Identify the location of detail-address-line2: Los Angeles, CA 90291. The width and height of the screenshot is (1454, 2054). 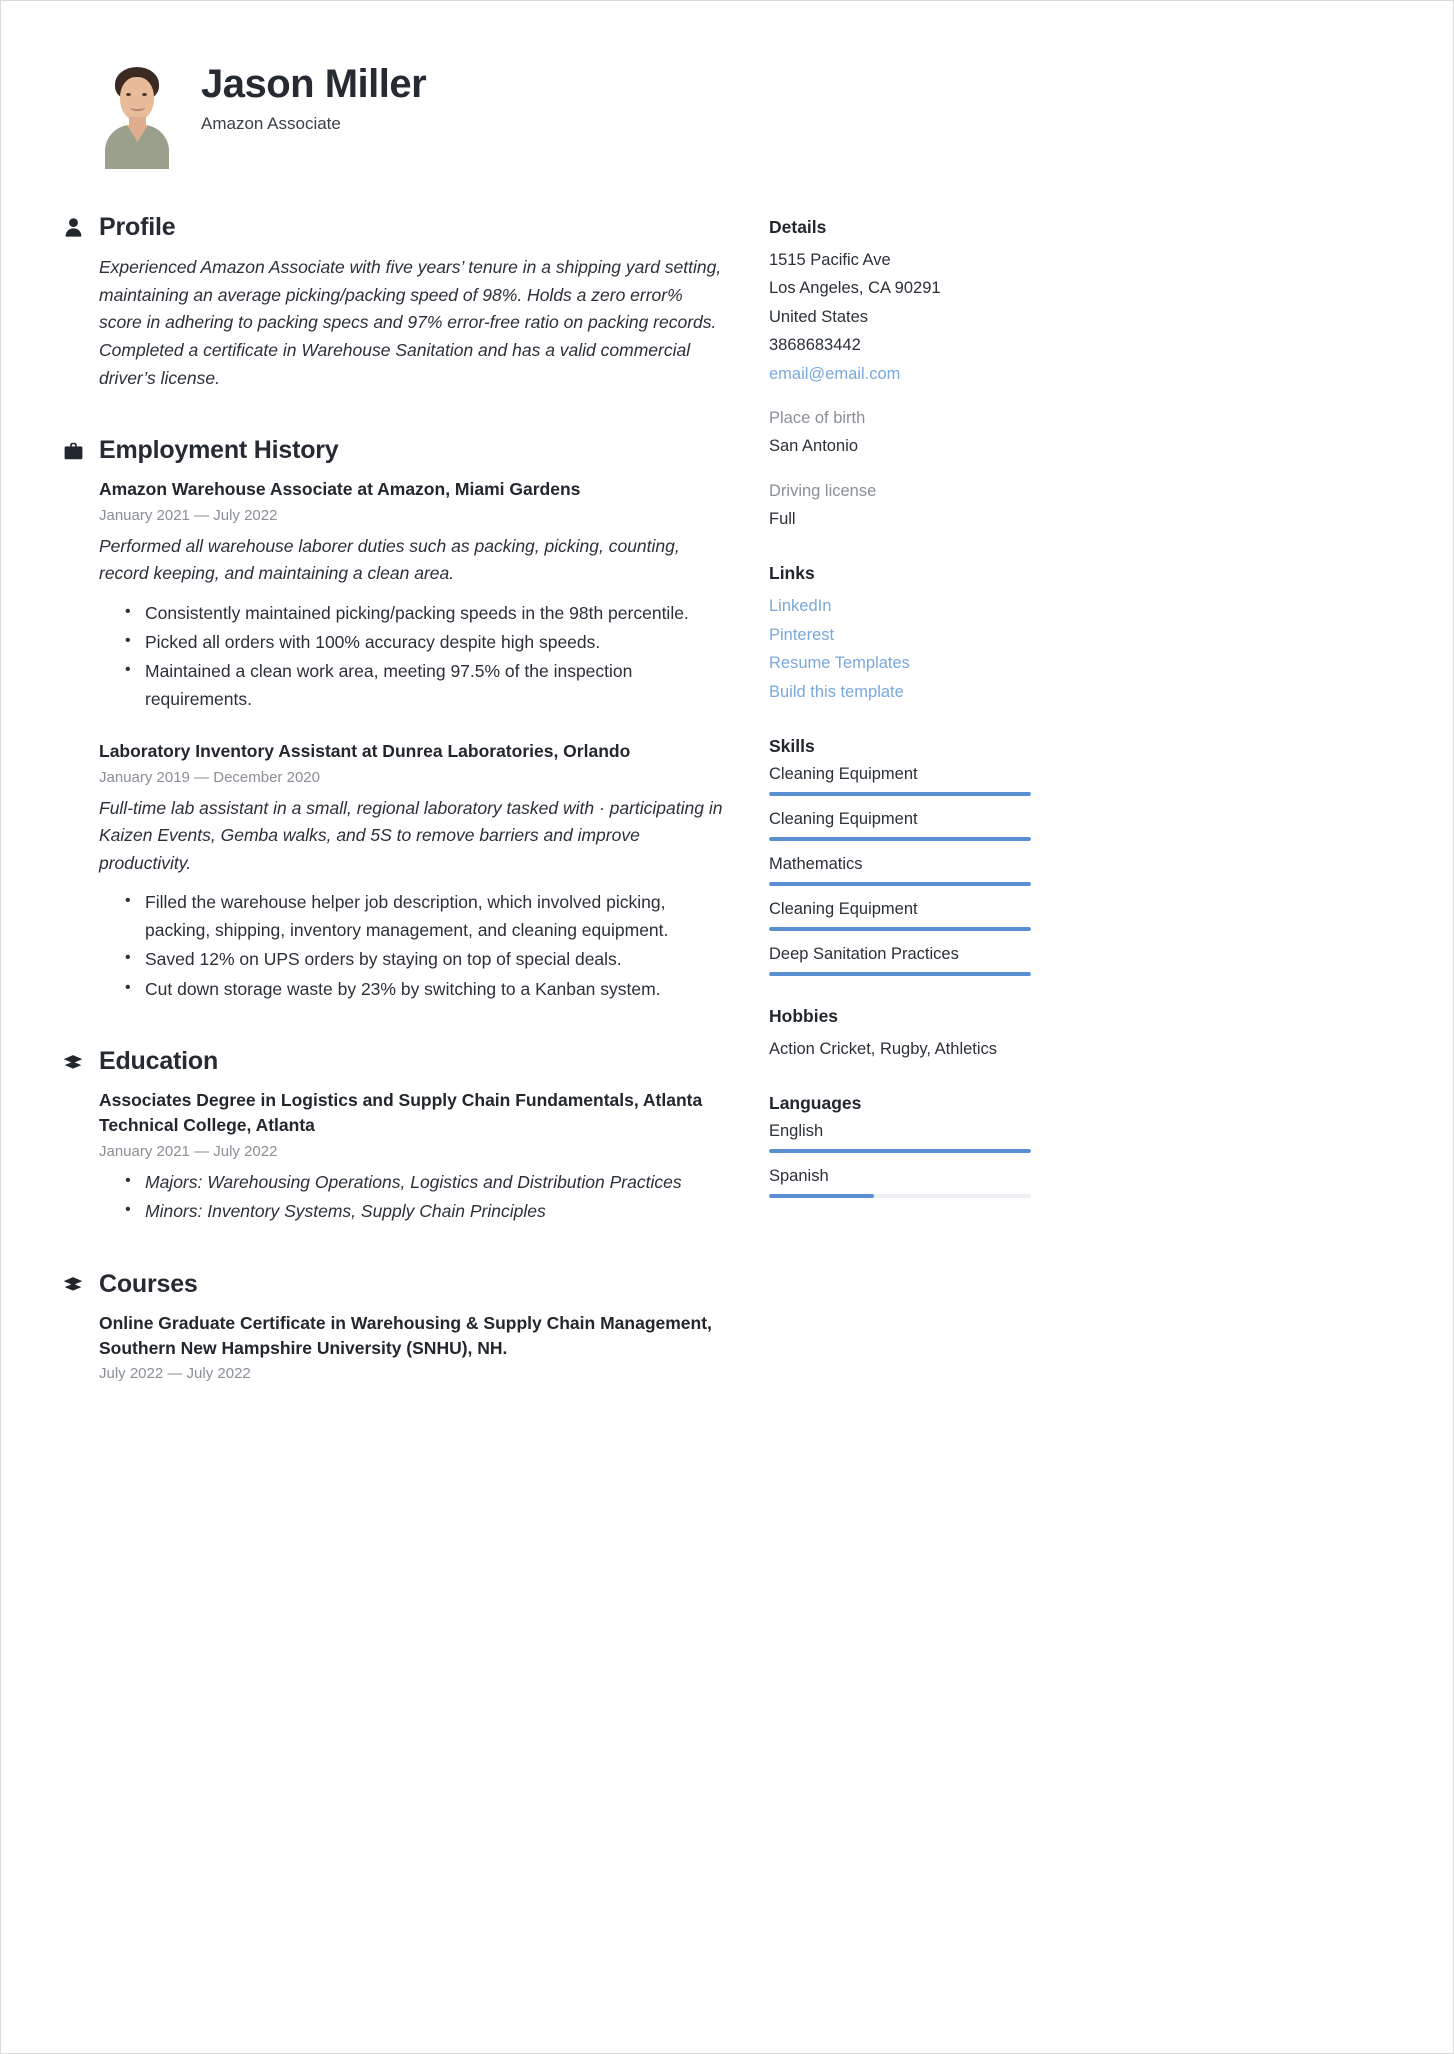
(855, 288).